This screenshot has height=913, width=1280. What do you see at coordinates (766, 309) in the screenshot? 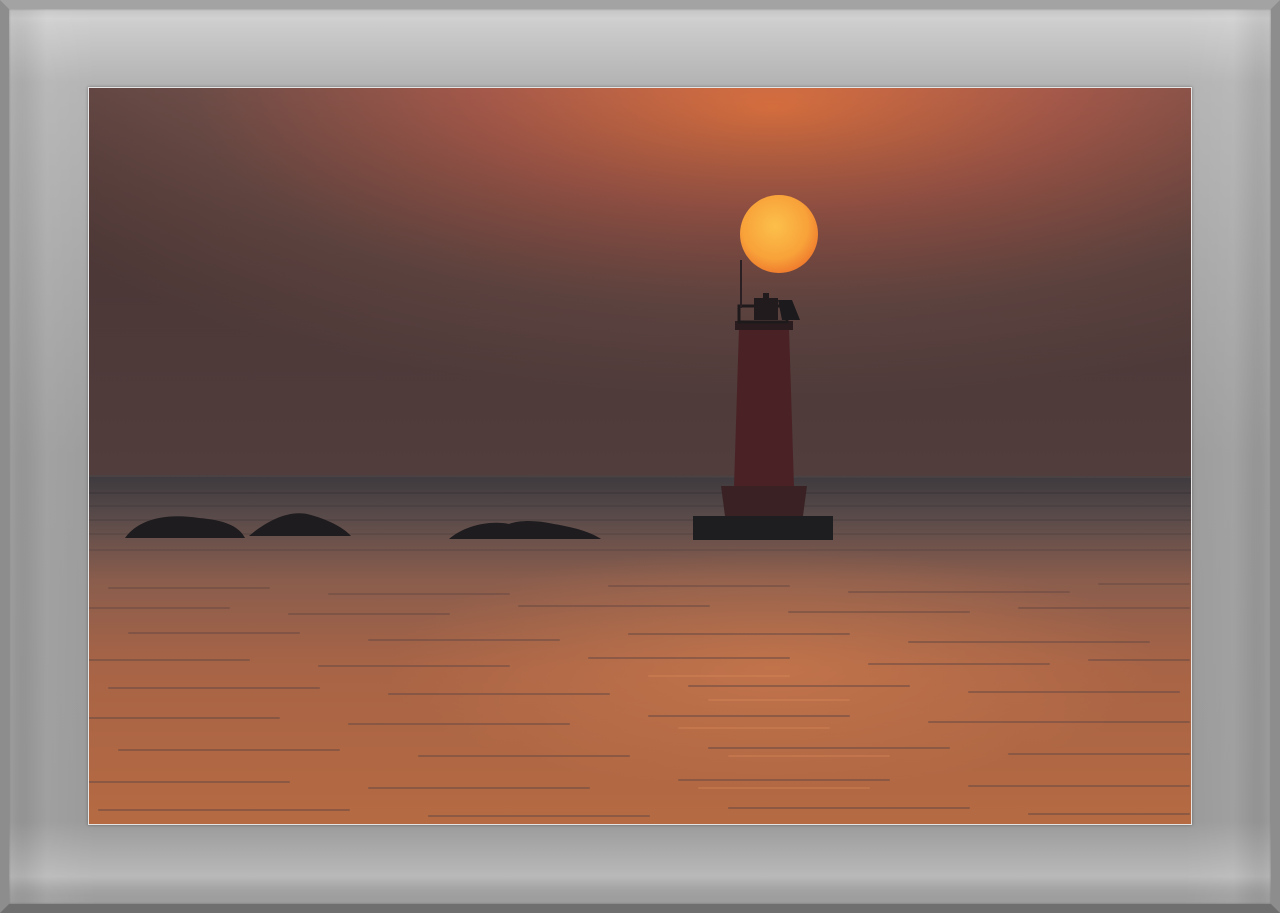
I see `lighthouse-lantern` at bounding box center [766, 309].